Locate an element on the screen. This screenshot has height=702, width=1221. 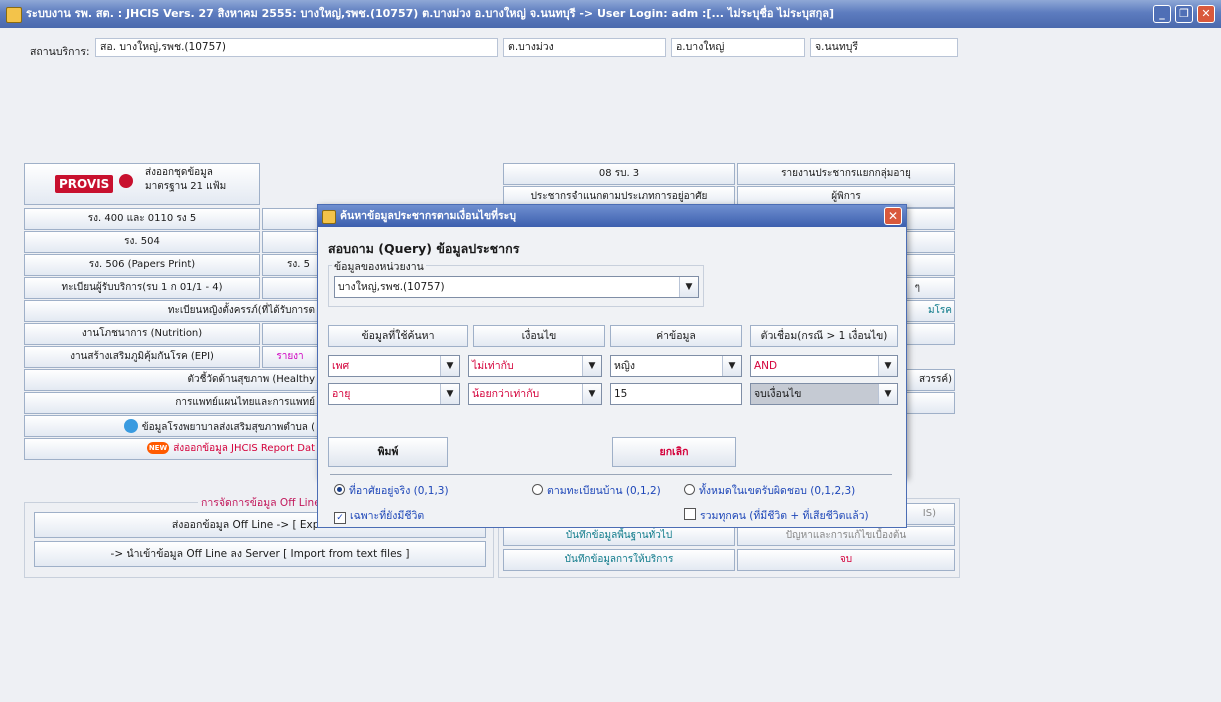
check-alive: ✓ เฉพาะที่ยังมีชีวิต is located at coordinates (379, 515).